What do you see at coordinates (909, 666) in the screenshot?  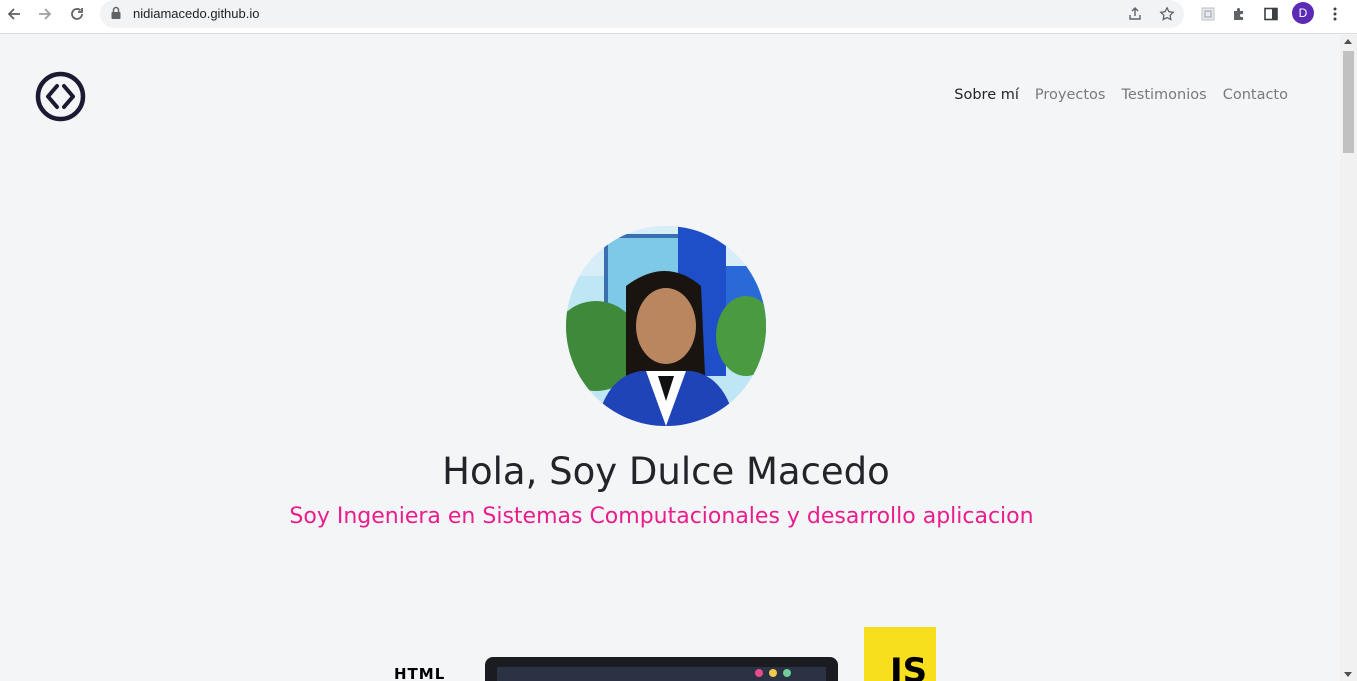 I see `javascript-logo-text: JS` at bounding box center [909, 666].